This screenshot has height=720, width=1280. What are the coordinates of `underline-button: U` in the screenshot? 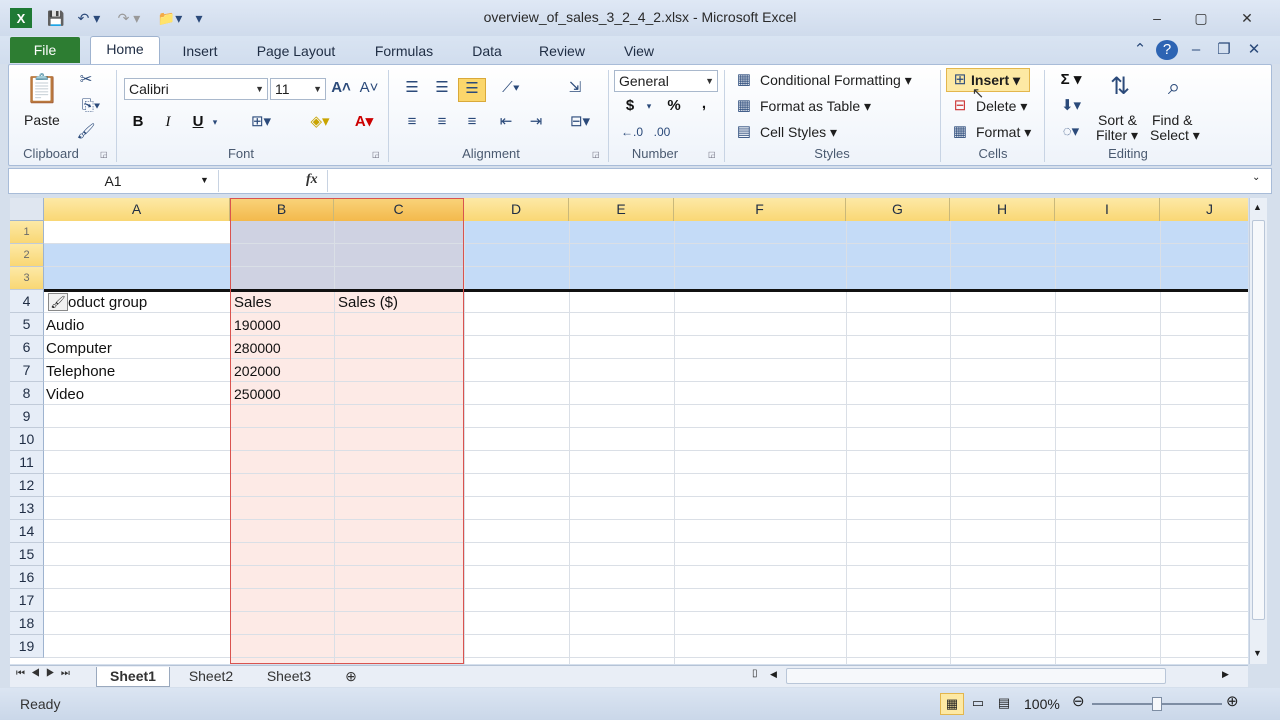 It's located at (198, 122).